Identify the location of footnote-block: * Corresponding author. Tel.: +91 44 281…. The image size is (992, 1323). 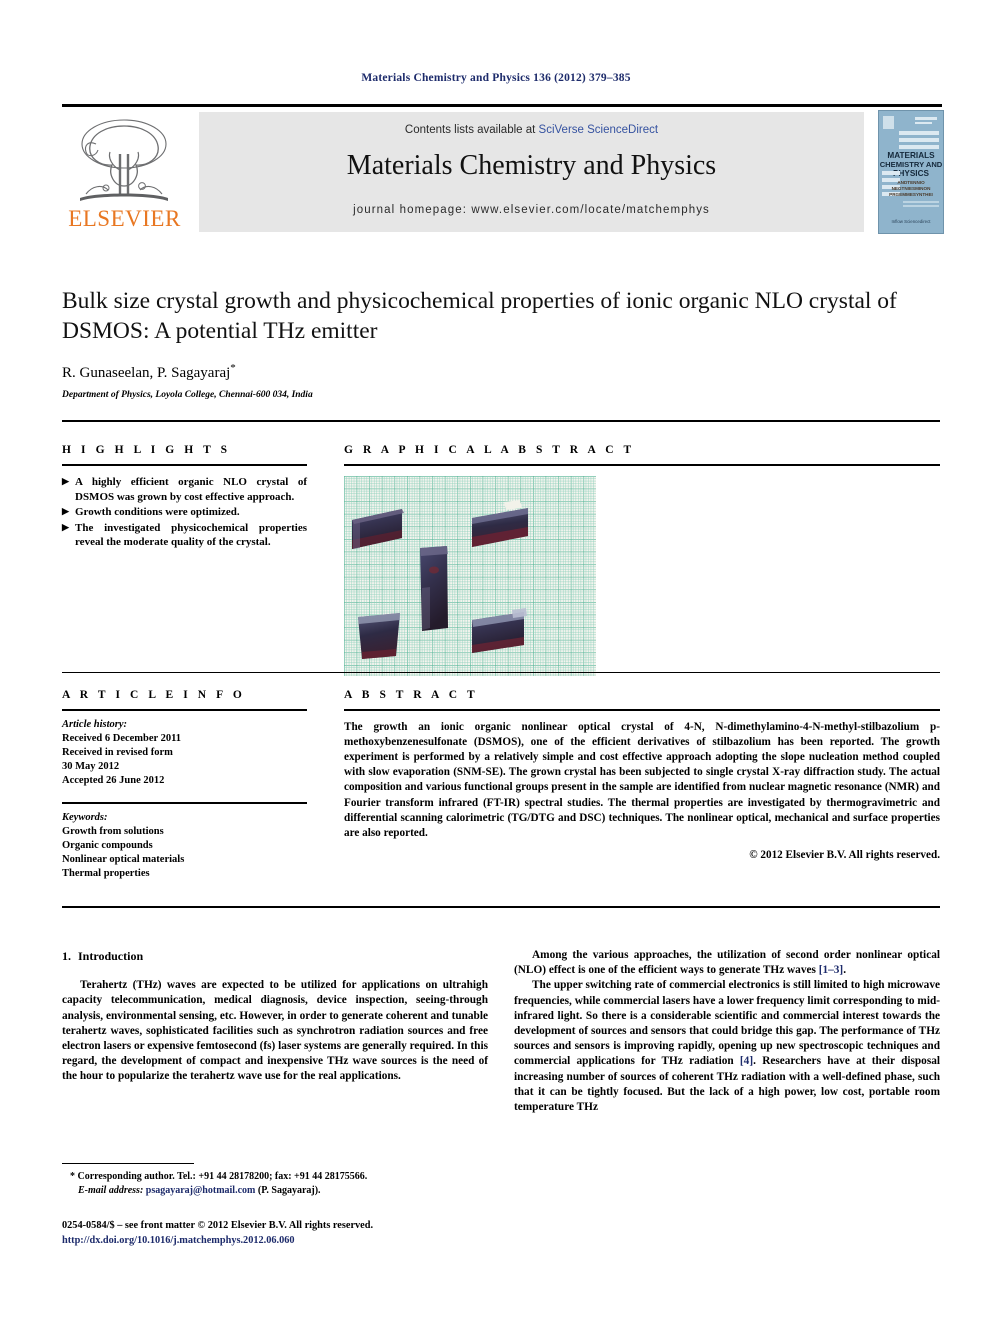
(275, 1184).